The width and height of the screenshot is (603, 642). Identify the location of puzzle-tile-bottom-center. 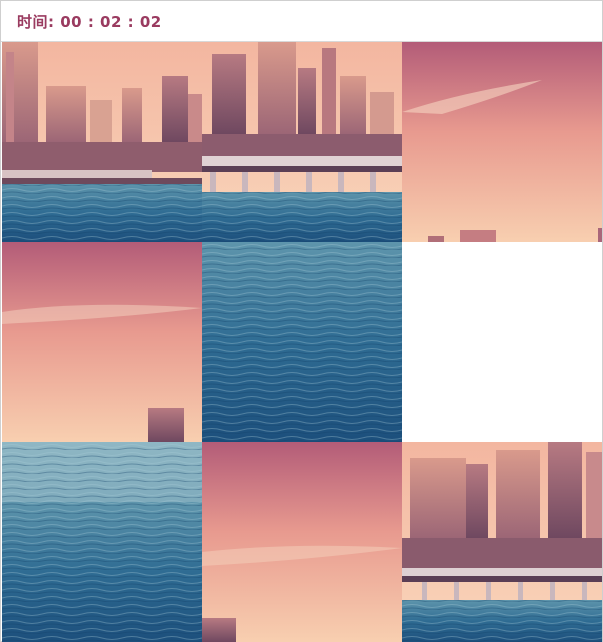
(302, 342).